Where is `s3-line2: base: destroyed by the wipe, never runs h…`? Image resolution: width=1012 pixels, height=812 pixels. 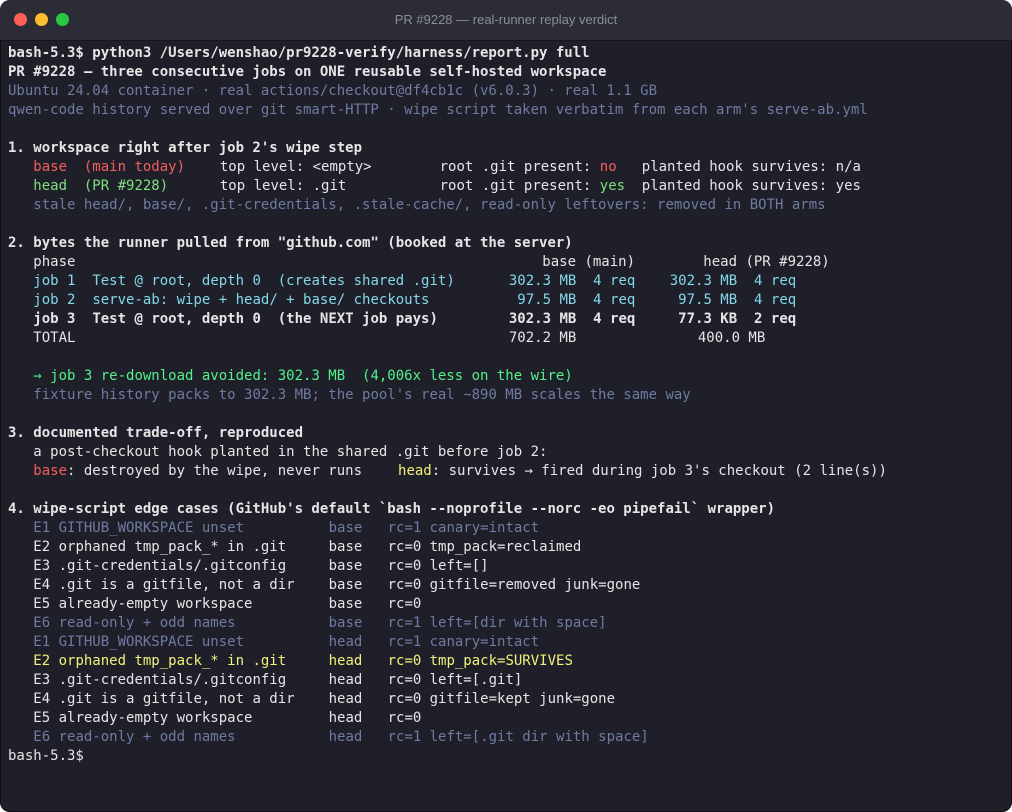
s3-line2: base: destroyed by the wipe, never runs h… is located at coordinates (506, 471).